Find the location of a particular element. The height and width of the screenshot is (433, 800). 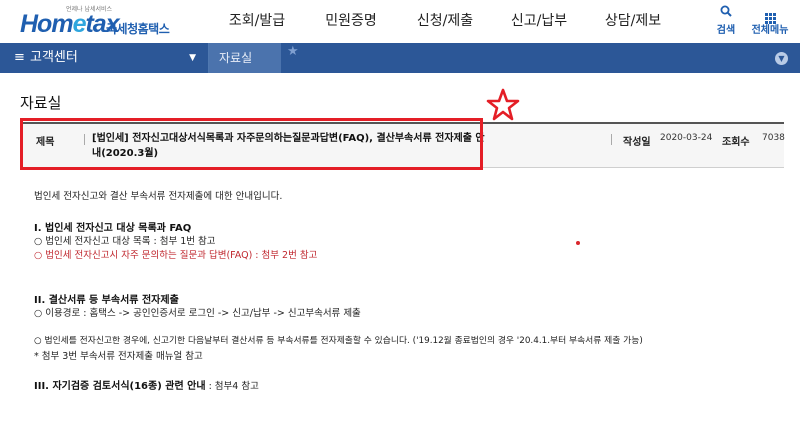

logo-wordmark-e: e is located at coordinates (79, 24).